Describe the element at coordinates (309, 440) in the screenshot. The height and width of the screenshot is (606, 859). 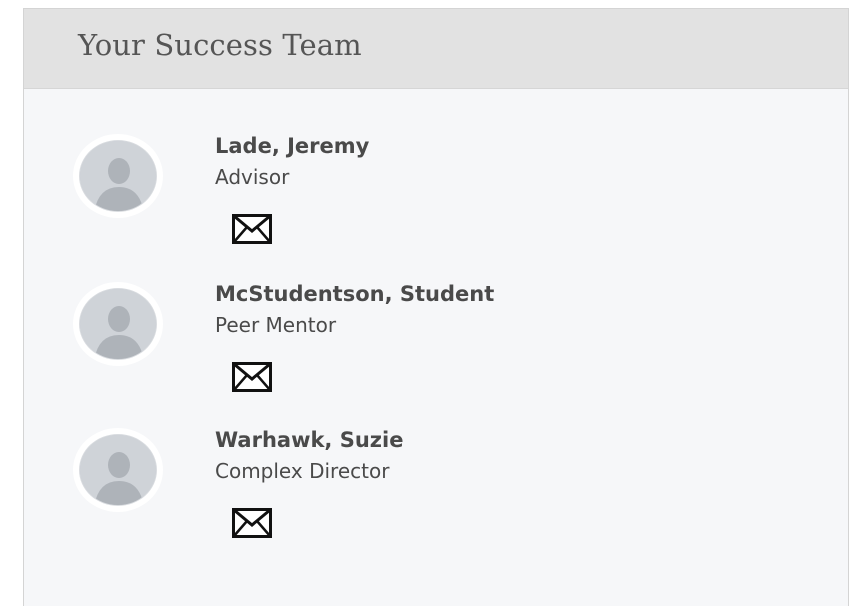
I see `member-name: Warhawk, Suzie` at that location.